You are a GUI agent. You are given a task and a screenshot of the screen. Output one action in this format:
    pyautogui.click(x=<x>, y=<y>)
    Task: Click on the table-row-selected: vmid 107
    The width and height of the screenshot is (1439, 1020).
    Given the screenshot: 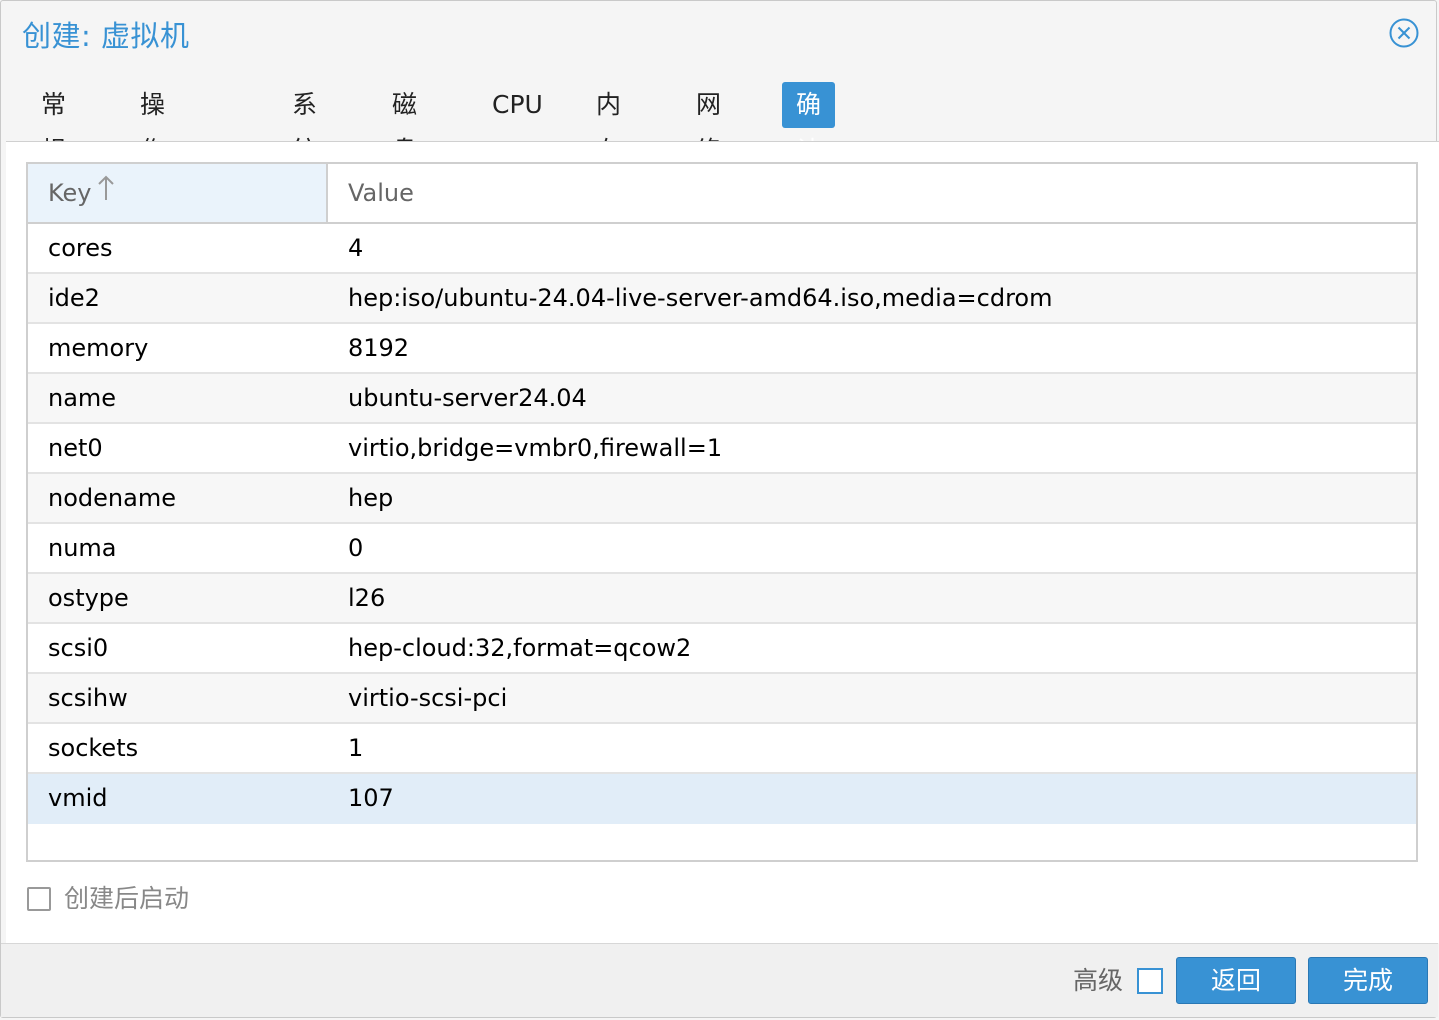 What is the action you would take?
    pyautogui.click(x=722, y=799)
    